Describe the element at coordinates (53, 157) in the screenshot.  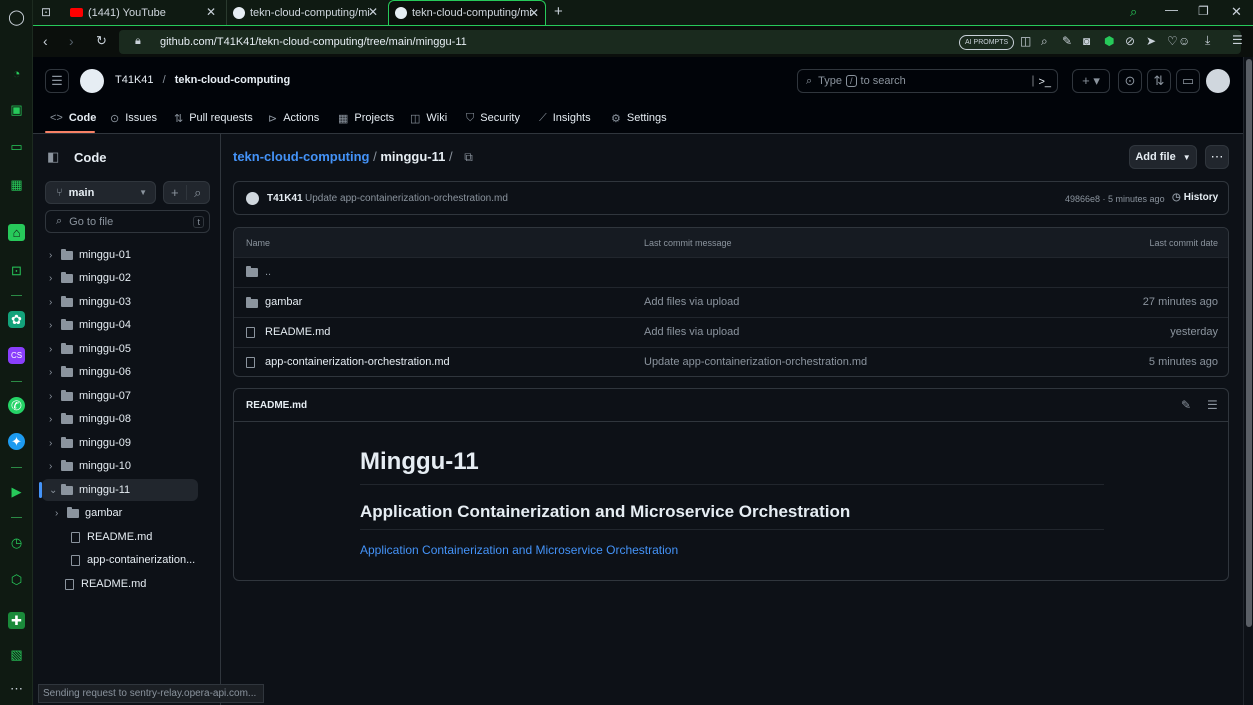
I see `collapse-sidebar-icon: ◧` at that location.